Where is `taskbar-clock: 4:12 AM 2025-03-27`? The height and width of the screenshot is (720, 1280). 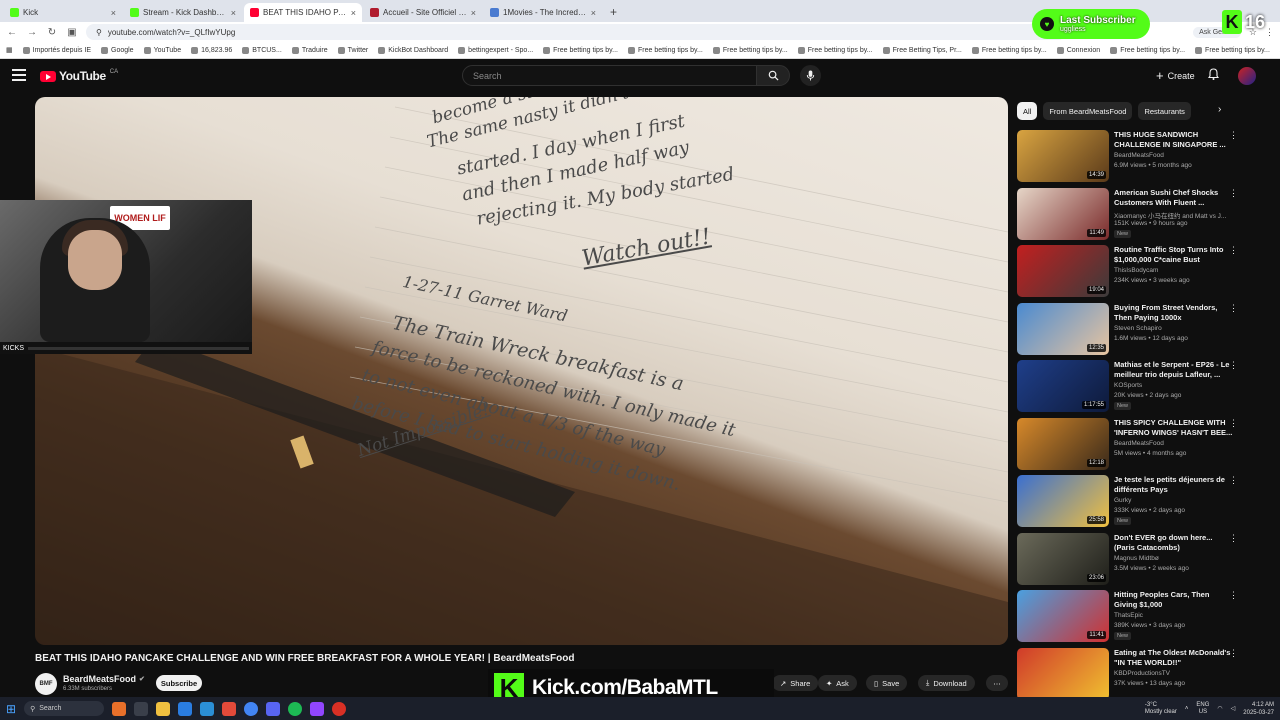 taskbar-clock: 4:12 AM 2025-03-27 is located at coordinates (1258, 709).